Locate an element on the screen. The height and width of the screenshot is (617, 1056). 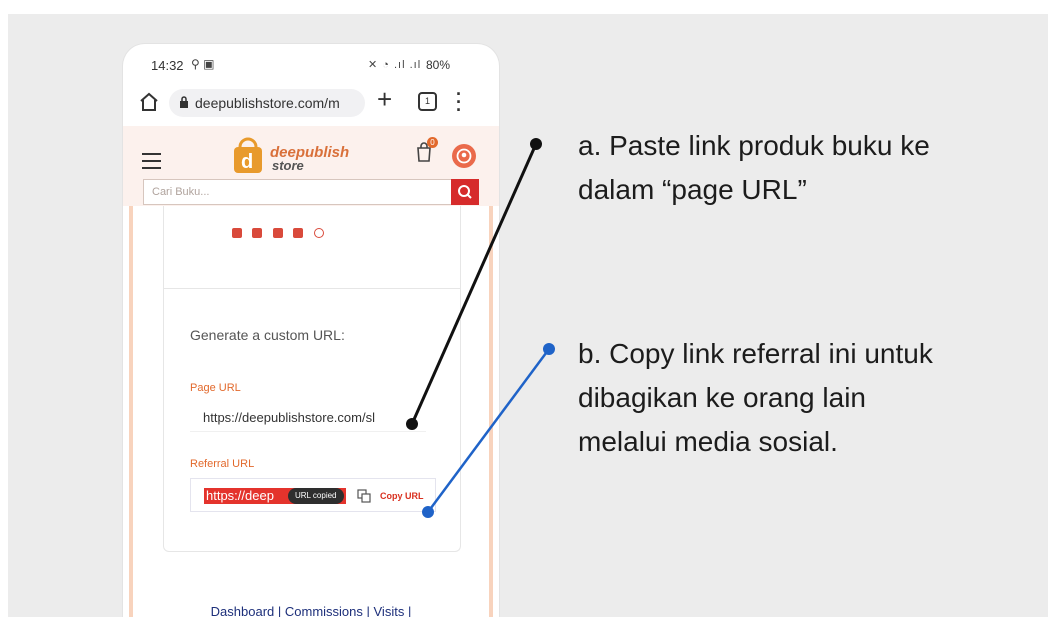
connector-line-a is located at coordinates (474, 284).